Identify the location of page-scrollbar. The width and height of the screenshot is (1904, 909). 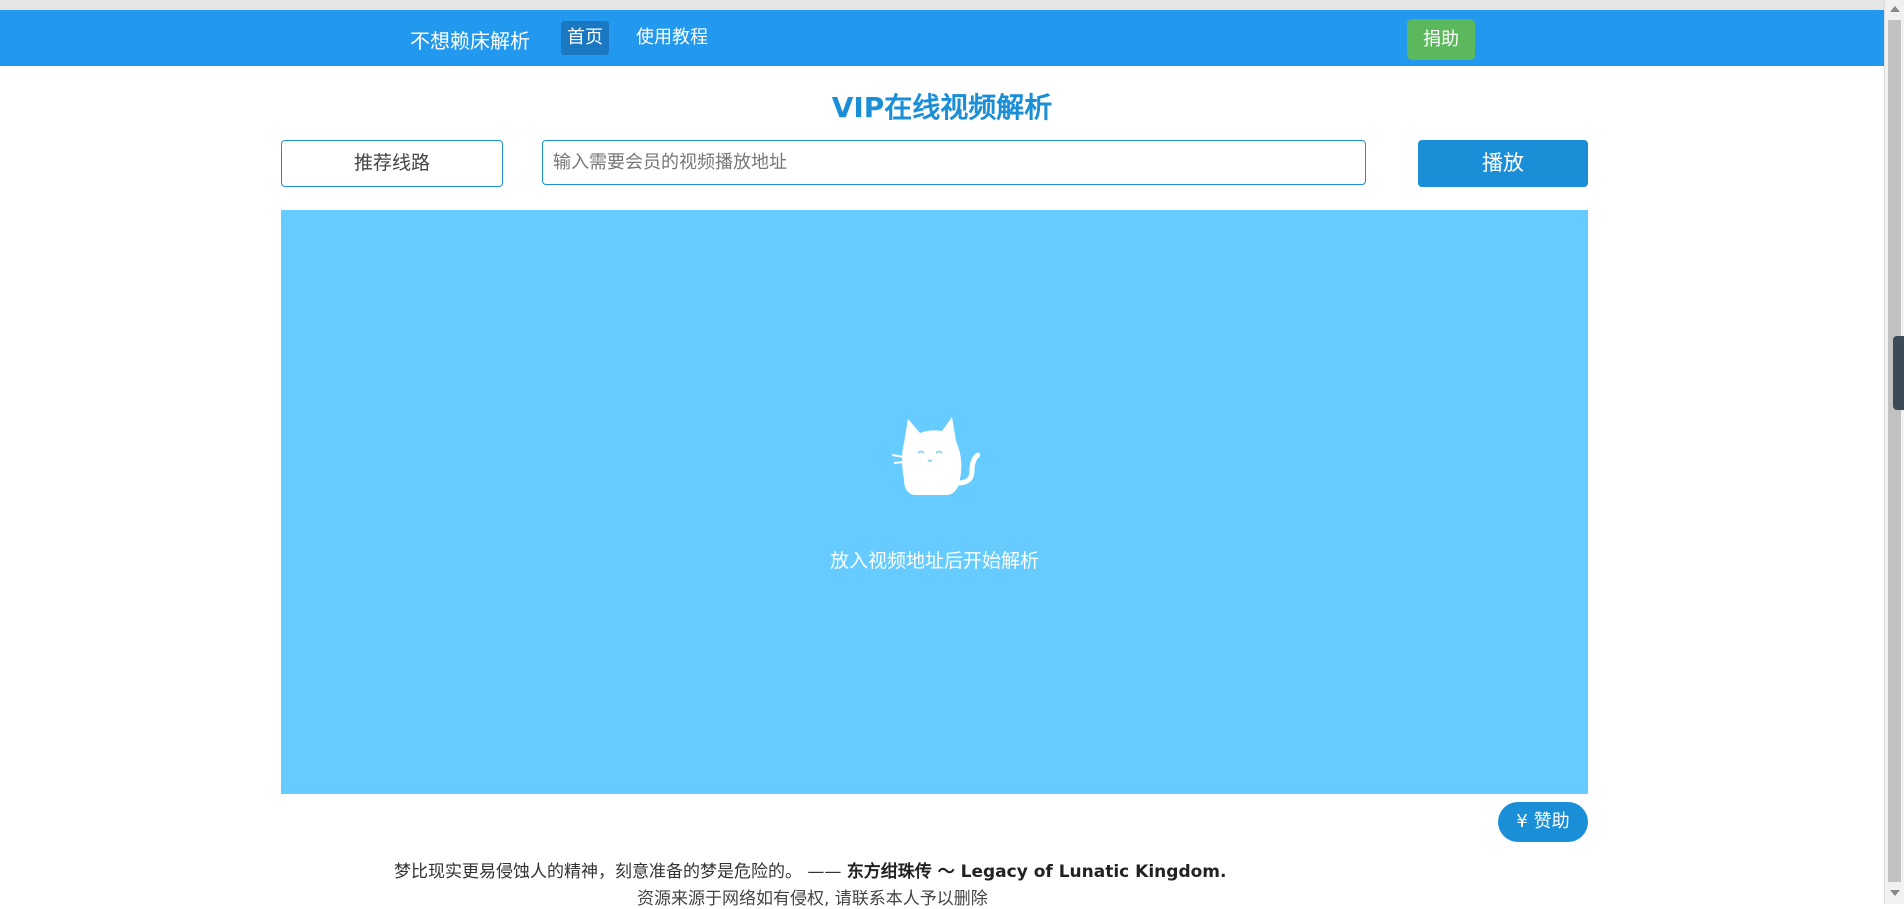
(1894, 452).